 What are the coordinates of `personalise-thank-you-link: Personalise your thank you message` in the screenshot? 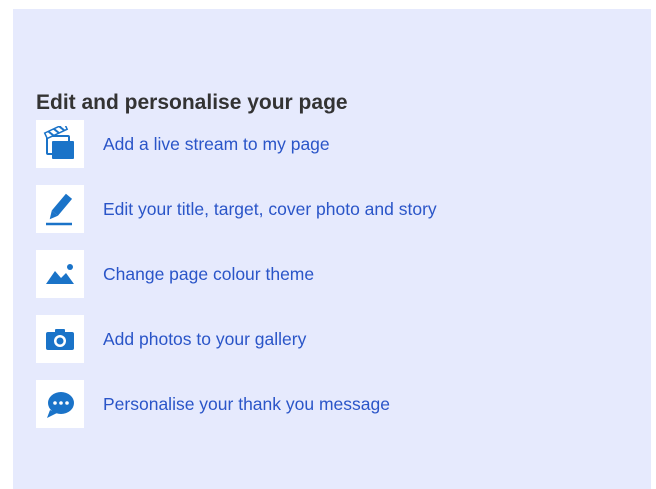 It's located at (316, 404).